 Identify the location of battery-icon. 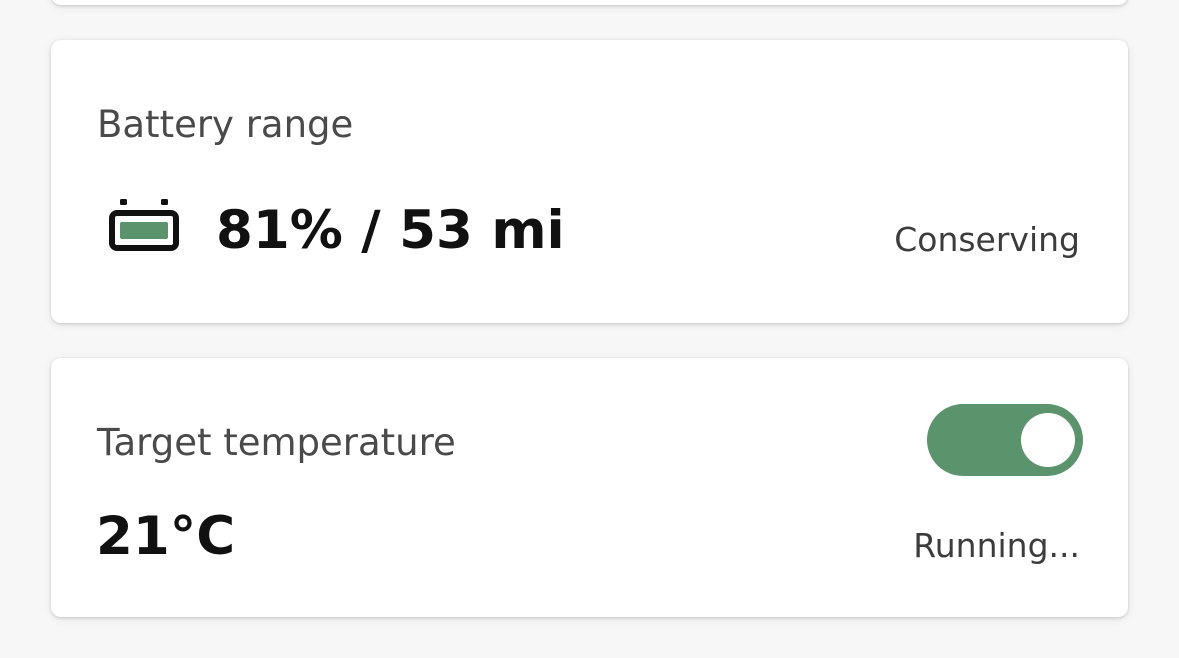
(144, 225).